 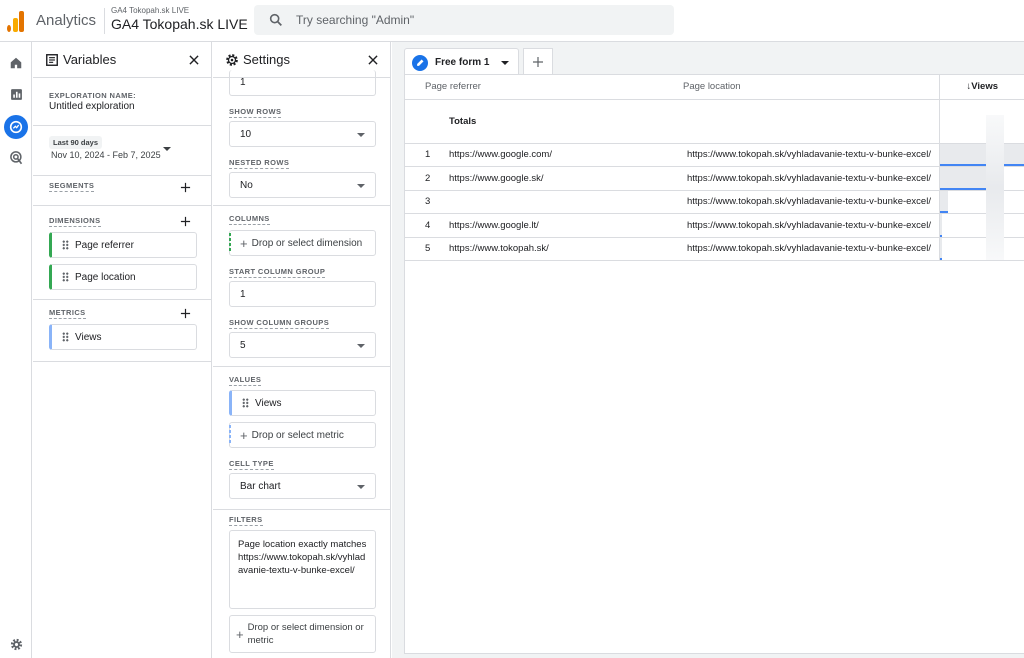 What do you see at coordinates (427, 202) in the screenshot?
I see `row-index: 3` at bounding box center [427, 202].